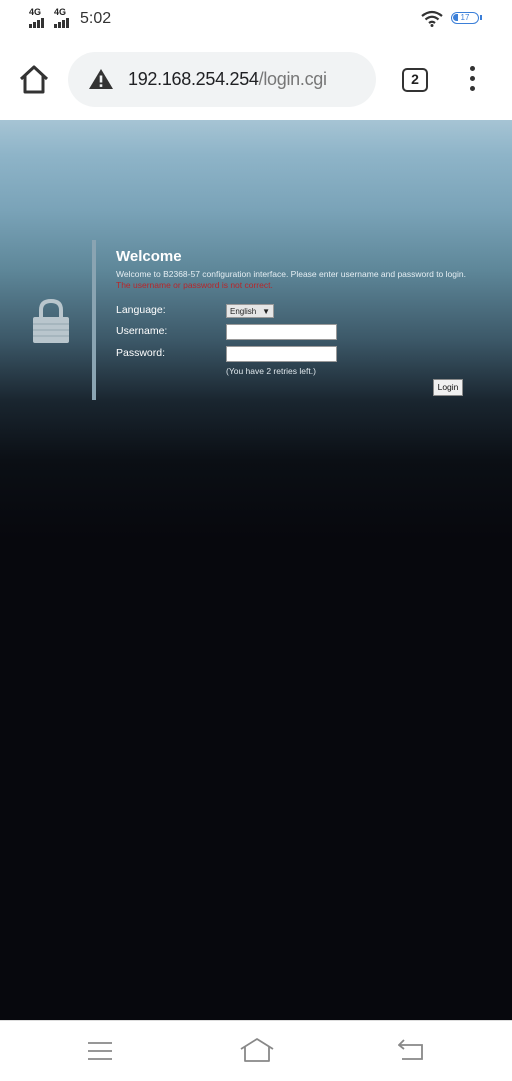 Image resolution: width=512 pixels, height=1081 pixels. I want to click on language-label: Language:, so click(141, 310).